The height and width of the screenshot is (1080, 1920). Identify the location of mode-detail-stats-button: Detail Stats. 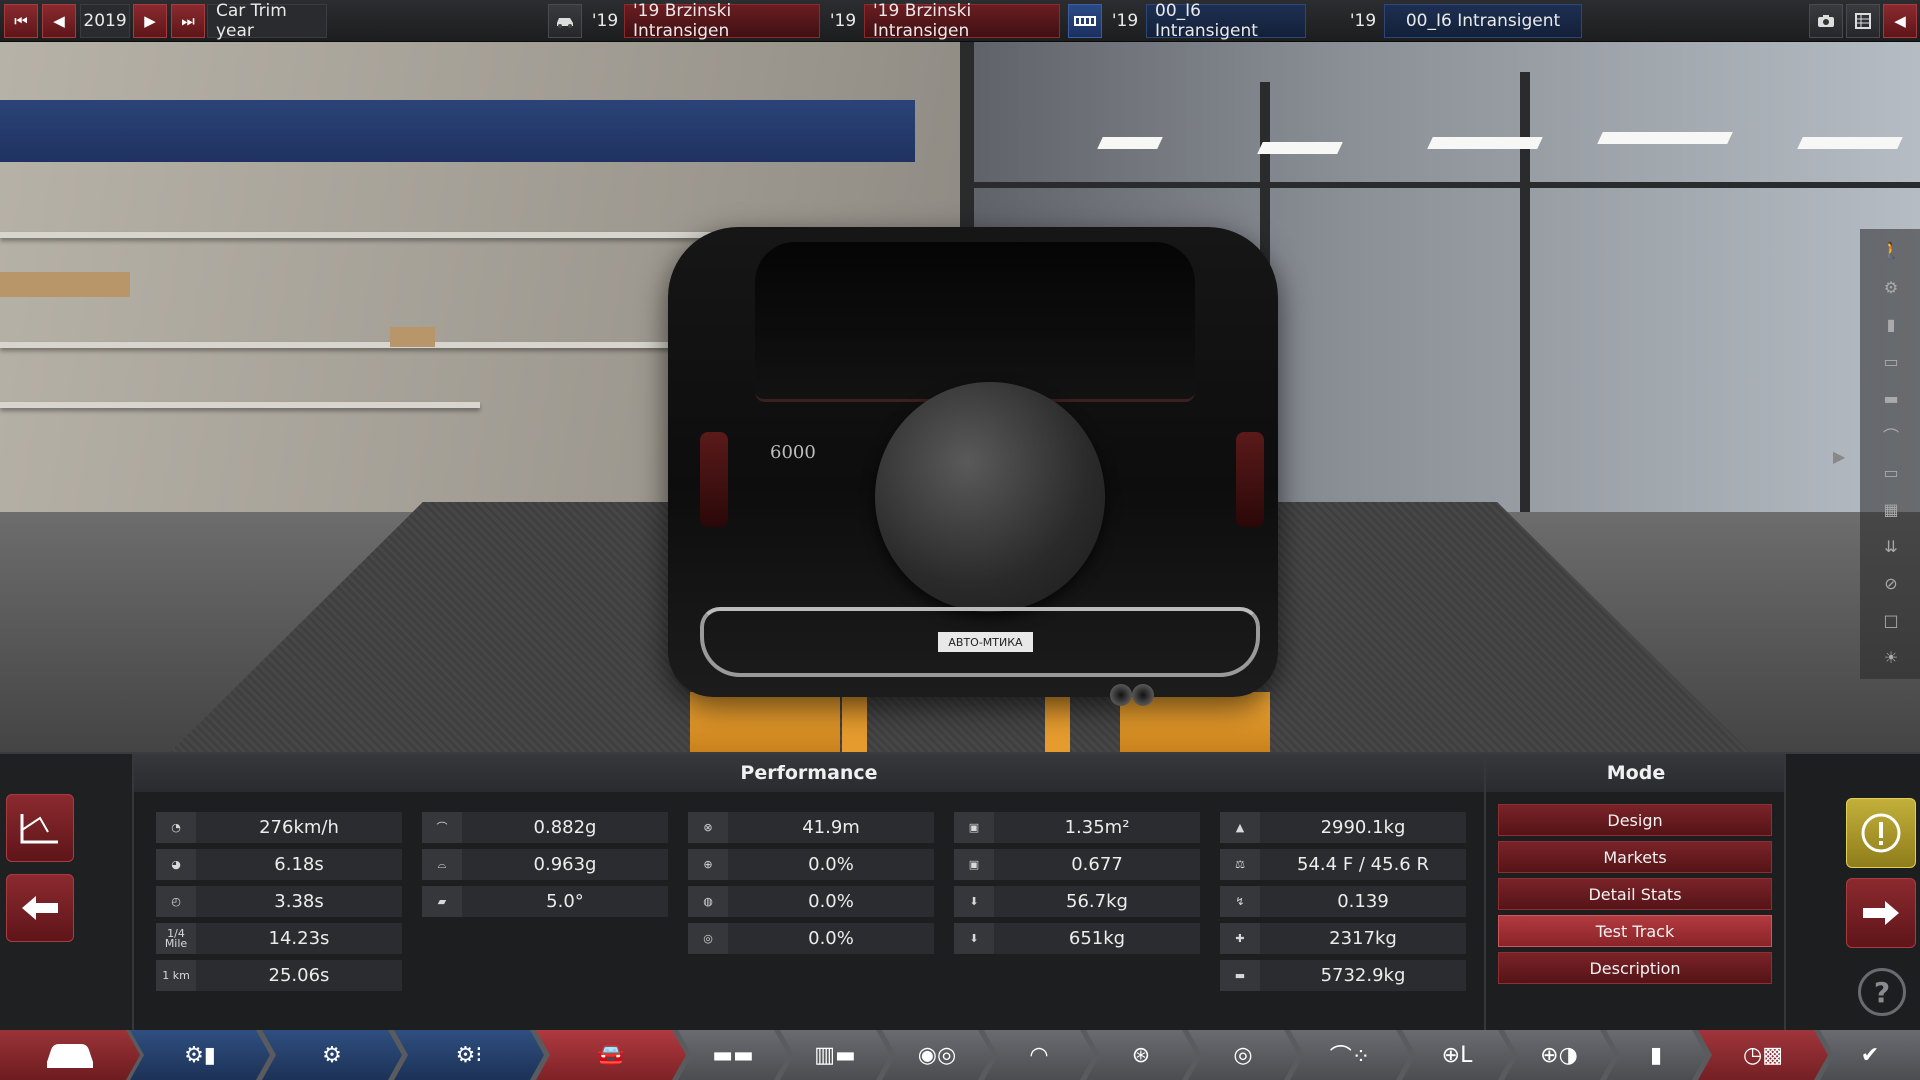
(1635, 894).